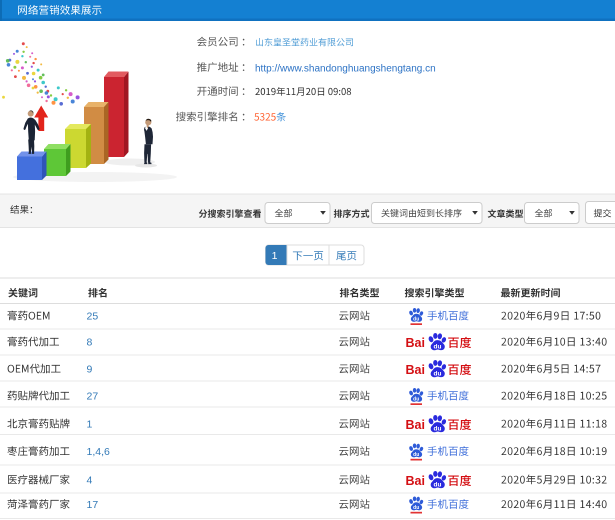 The image size is (615, 520). I want to click on svg-text: 25, so click(93, 317).